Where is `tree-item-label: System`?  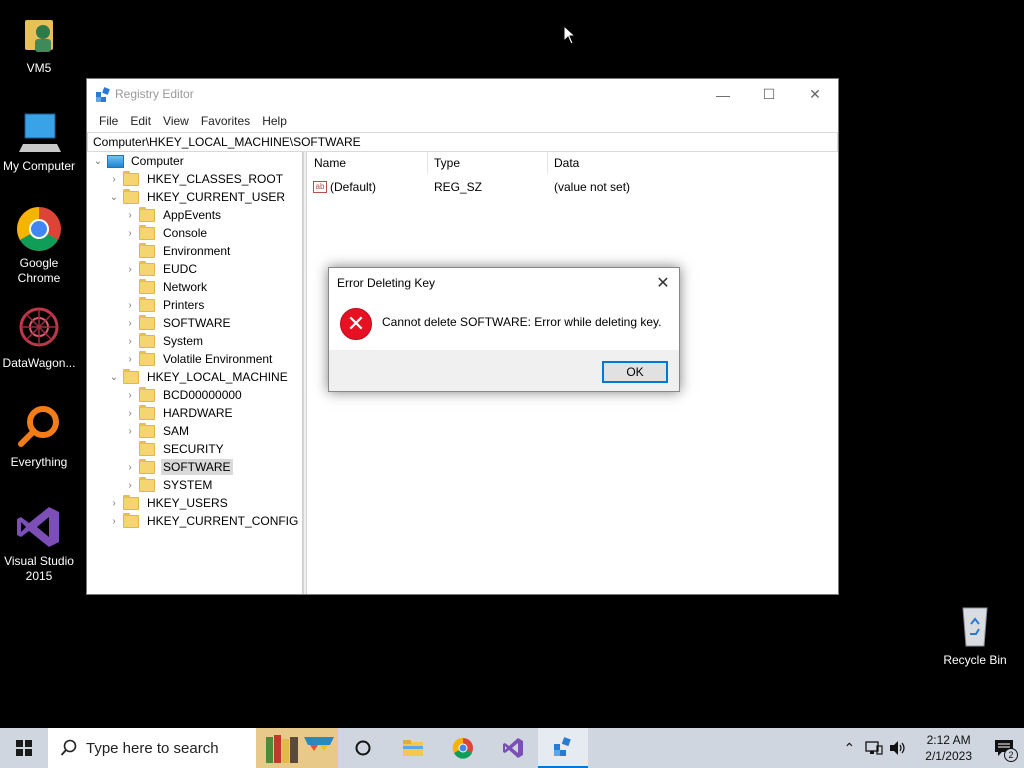 tree-item-label: System is located at coordinates (183, 341).